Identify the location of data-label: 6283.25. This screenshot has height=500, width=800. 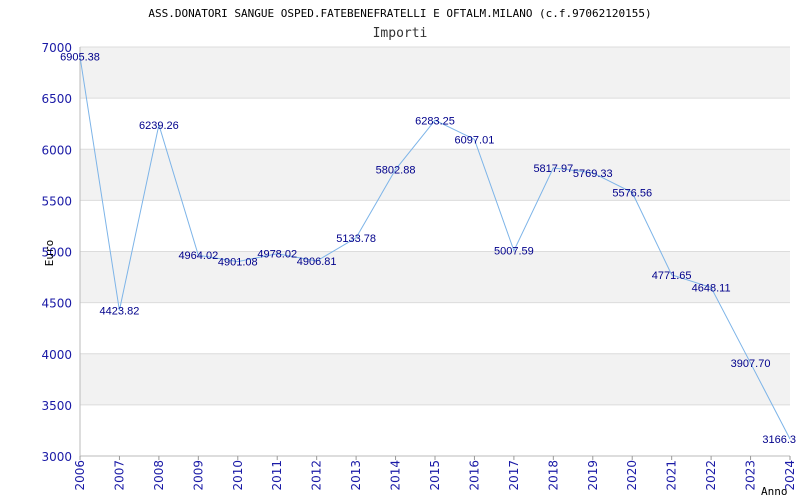
(435, 121).